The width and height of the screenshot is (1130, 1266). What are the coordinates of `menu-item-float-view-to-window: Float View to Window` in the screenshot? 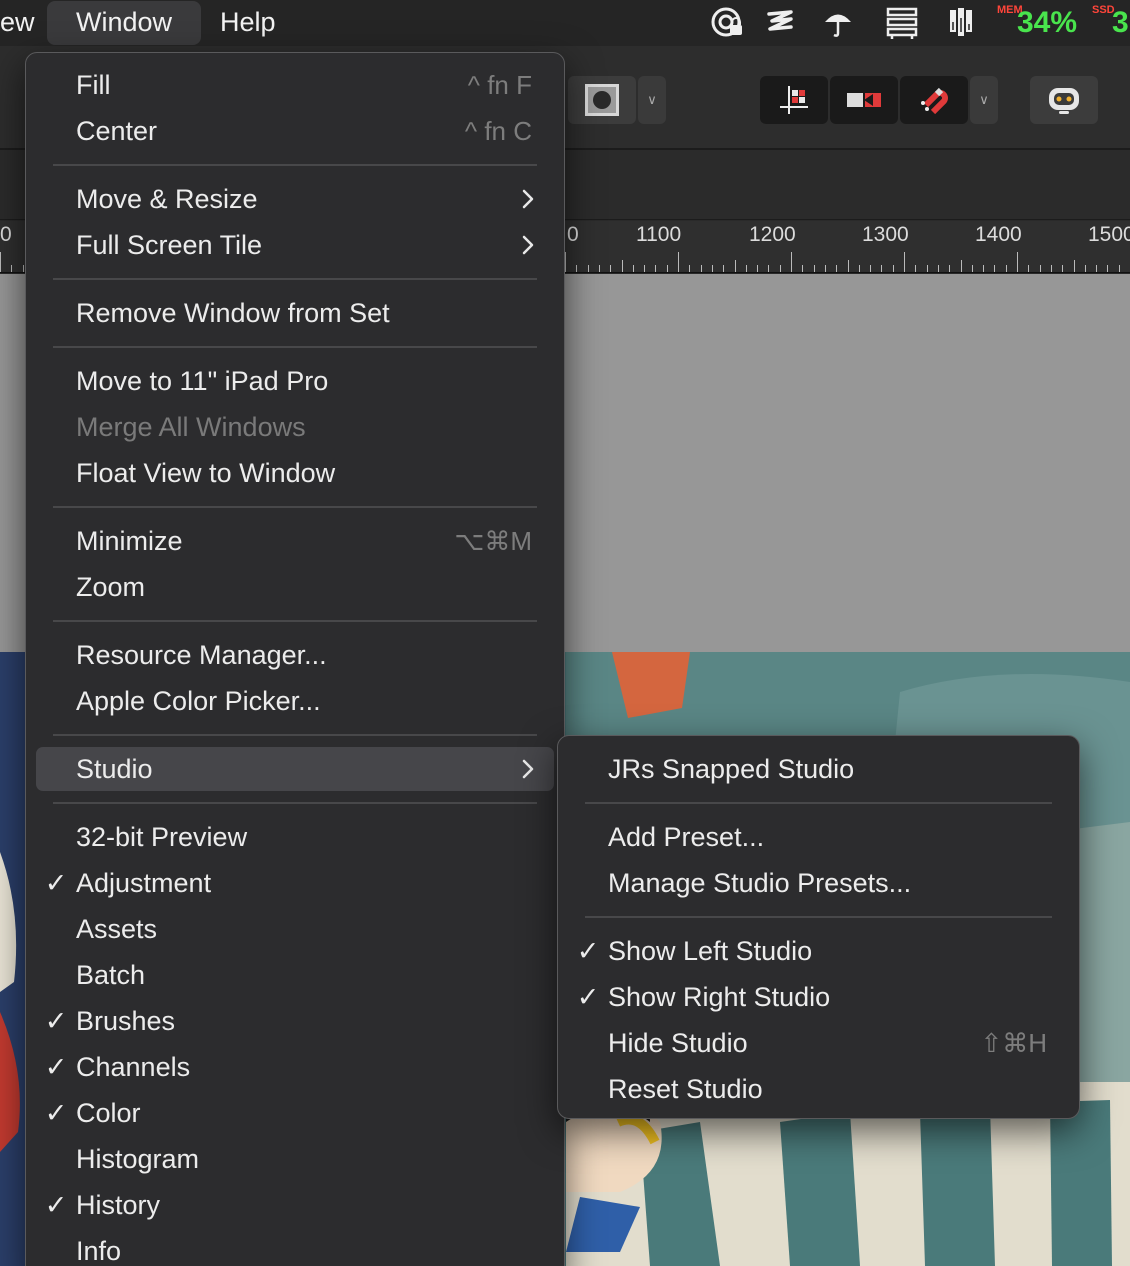 It's located at (295, 473).